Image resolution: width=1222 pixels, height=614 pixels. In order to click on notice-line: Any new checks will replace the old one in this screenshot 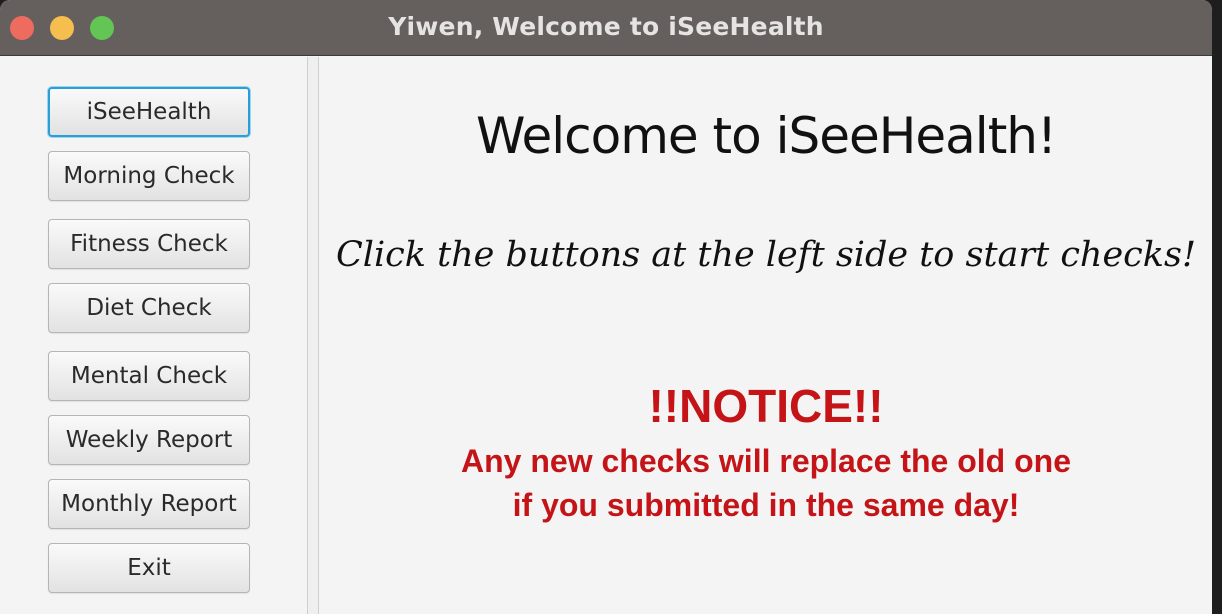, I will do `click(766, 461)`.